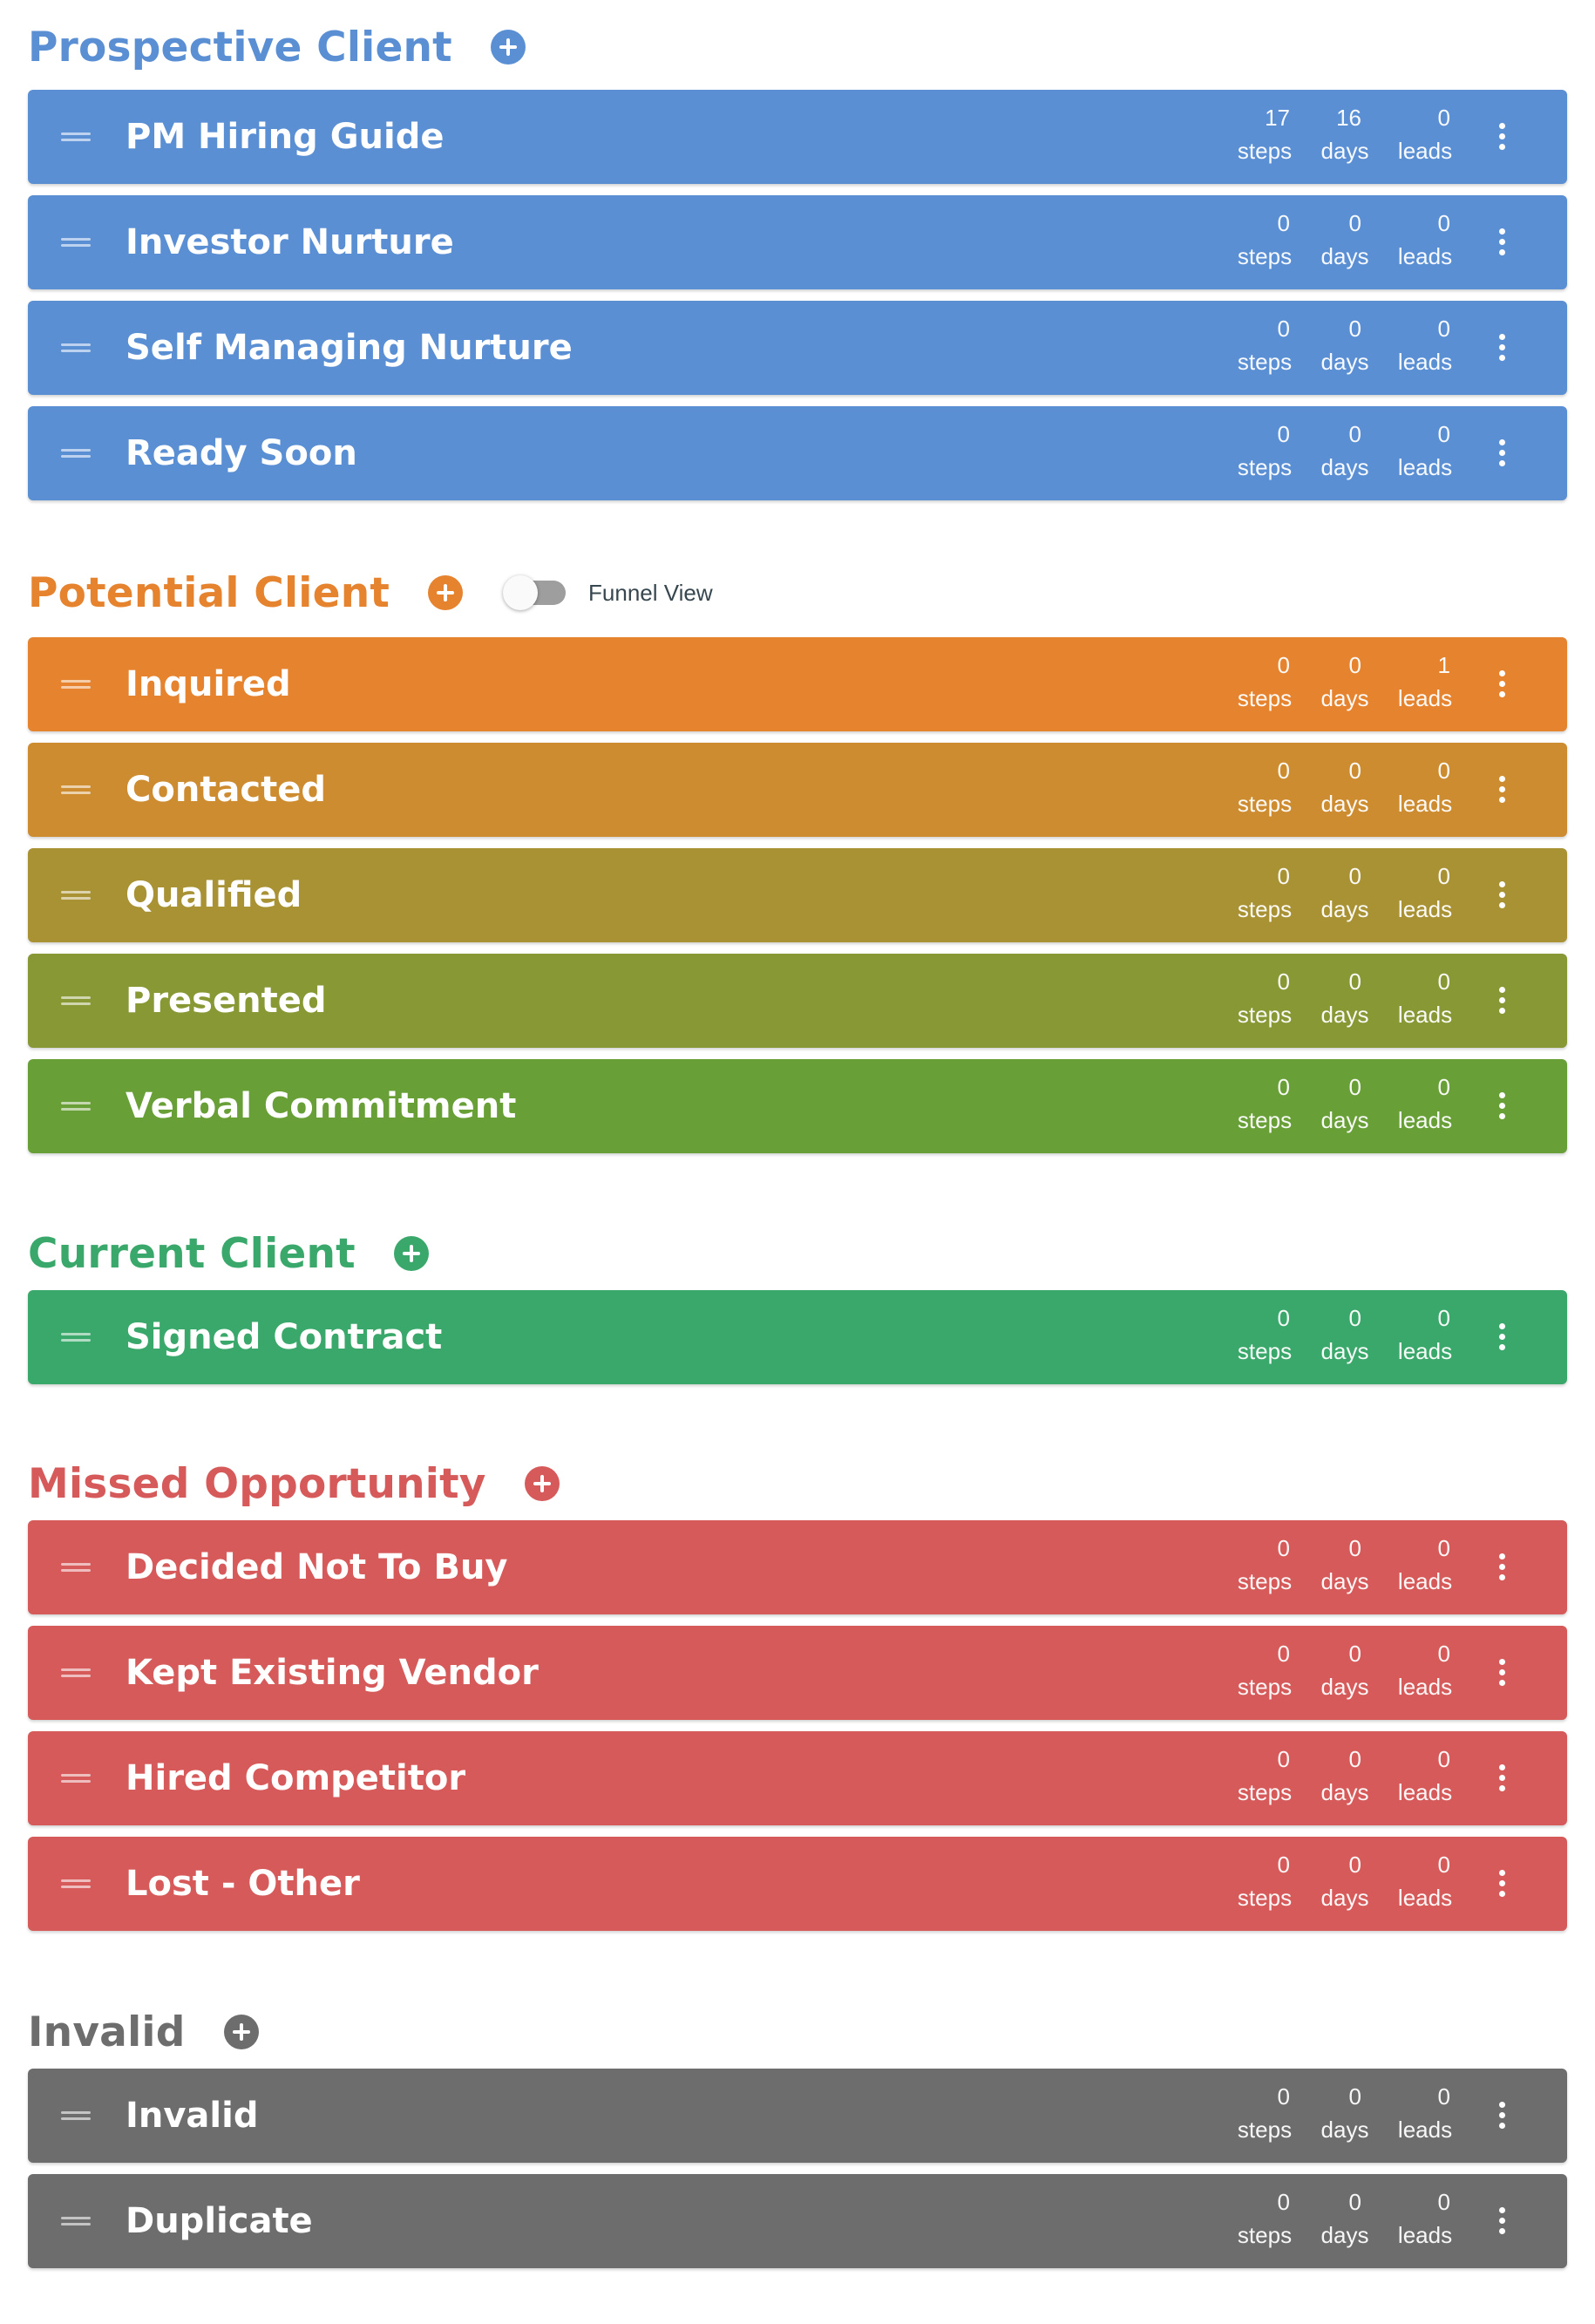  What do you see at coordinates (241, 453) in the screenshot?
I see `stage-name: Ready Soon` at bounding box center [241, 453].